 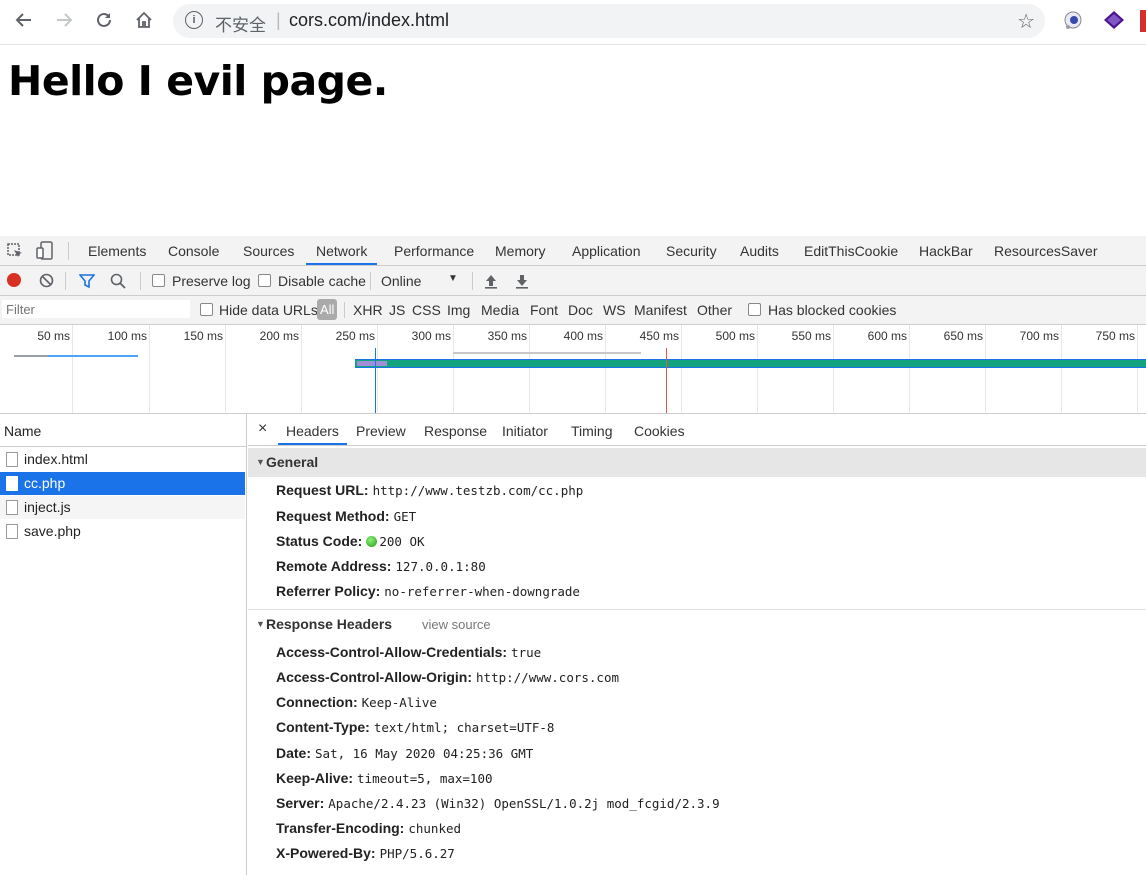 What do you see at coordinates (122, 531) in the screenshot?
I see `list-item: save.php` at bounding box center [122, 531].